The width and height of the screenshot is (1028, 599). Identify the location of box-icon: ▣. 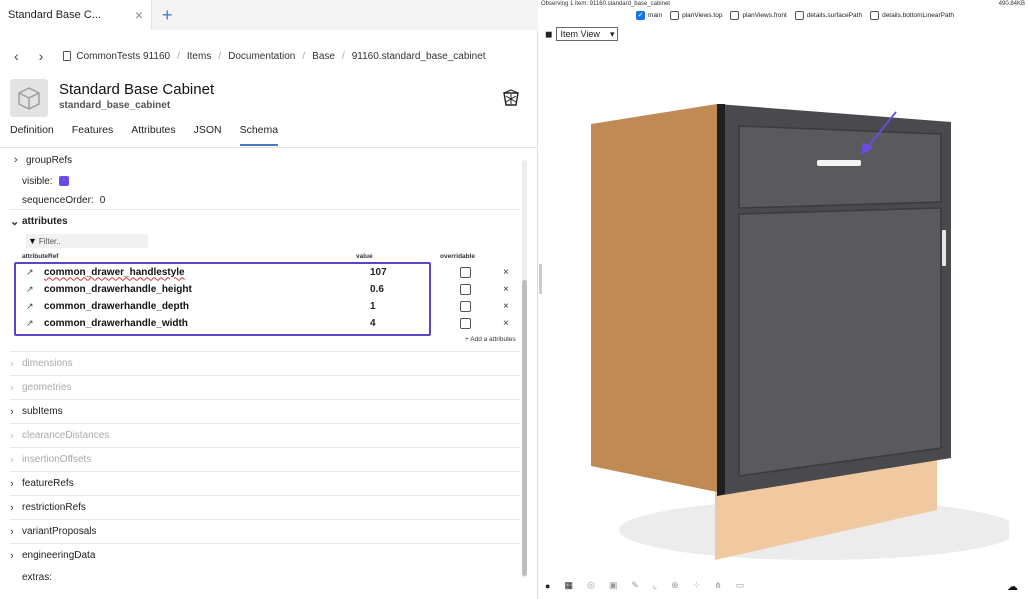
(613, 585).